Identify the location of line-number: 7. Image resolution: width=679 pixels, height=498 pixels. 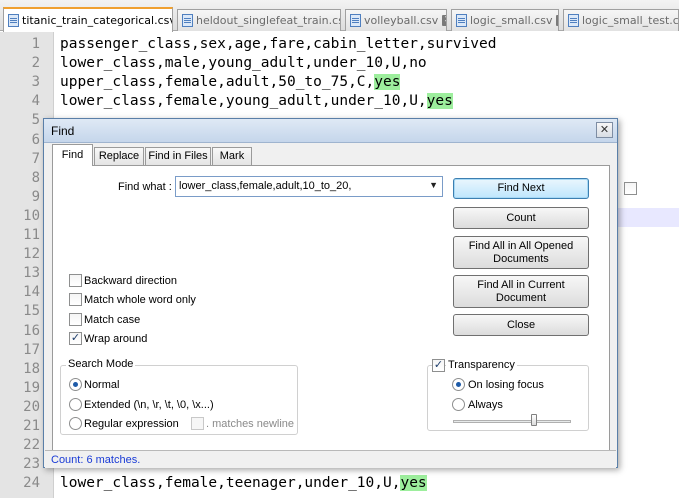
(35, 158).